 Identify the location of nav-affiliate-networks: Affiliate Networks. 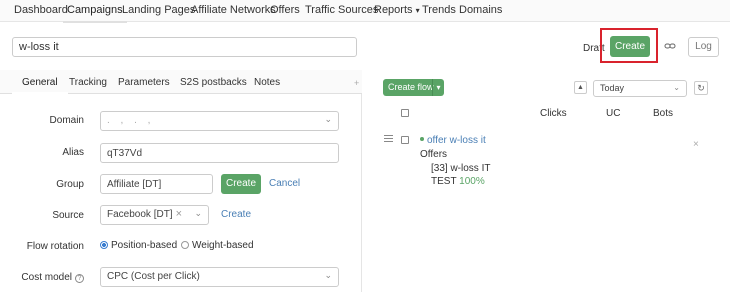
(233, 10).